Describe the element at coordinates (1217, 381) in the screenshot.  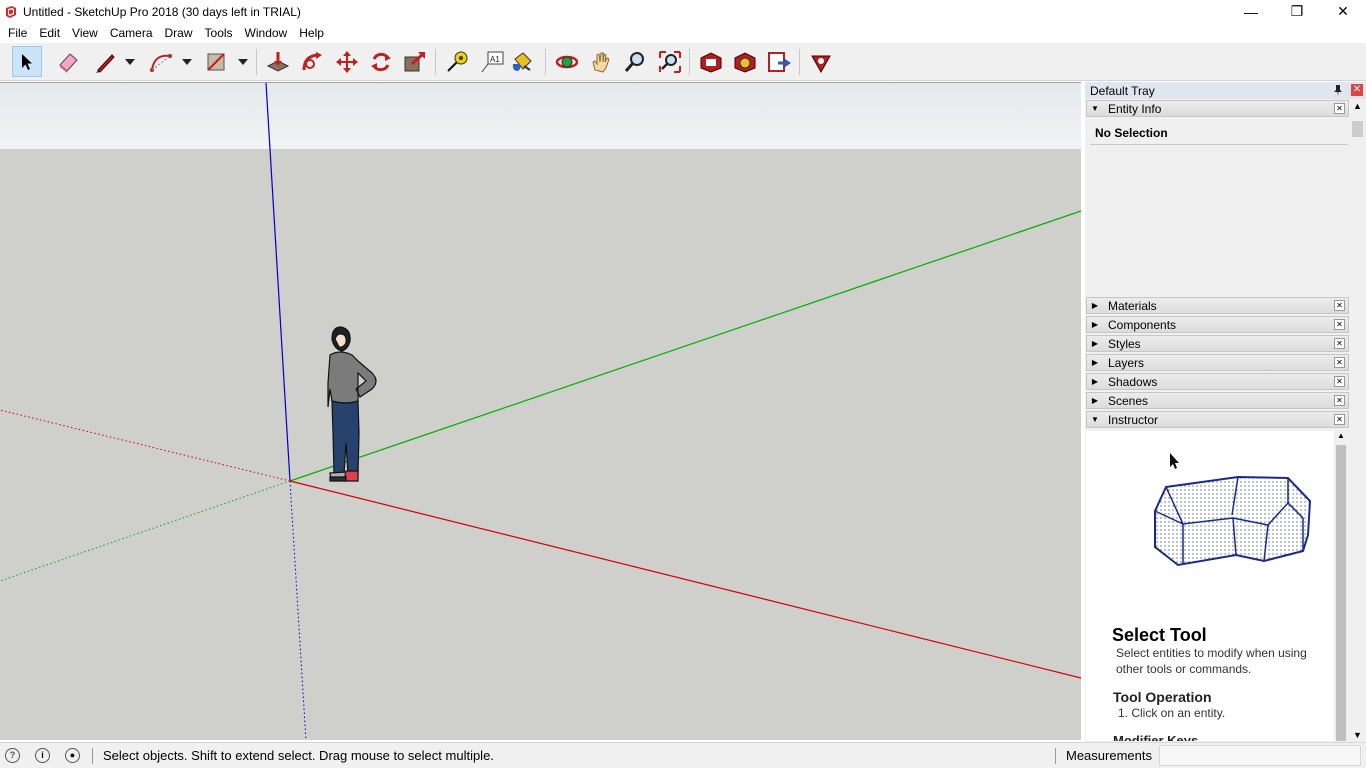
I see `shadows-panel-header: ▶ Shadows ✕` at that location.